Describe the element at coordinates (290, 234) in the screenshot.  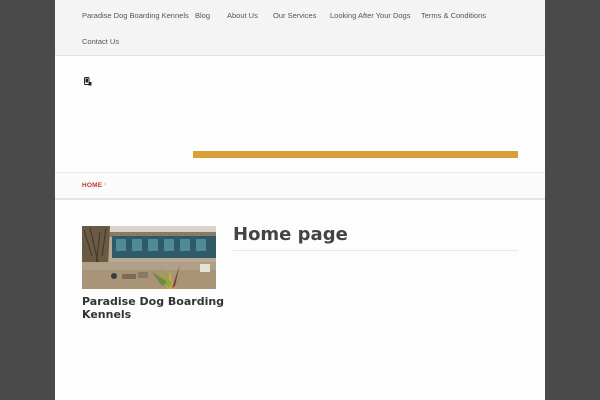
I see `page-title: Home page` at that location.